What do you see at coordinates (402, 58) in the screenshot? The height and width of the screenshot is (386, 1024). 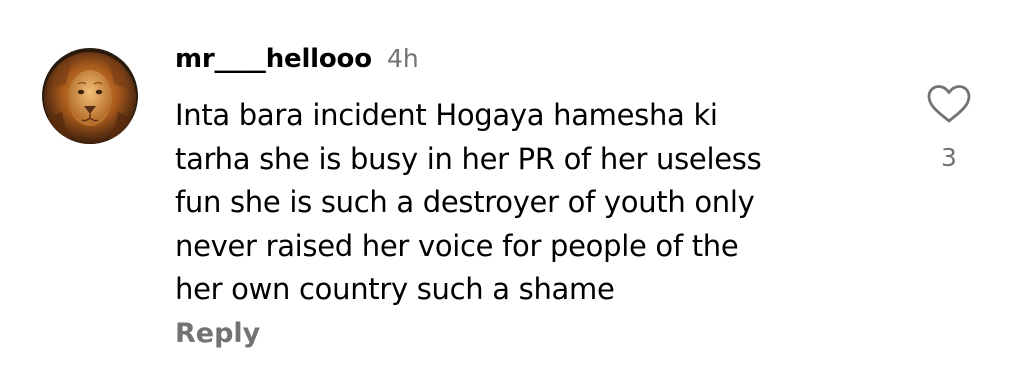 I see `timestamp: 4h` at bounding box center [402, 58].